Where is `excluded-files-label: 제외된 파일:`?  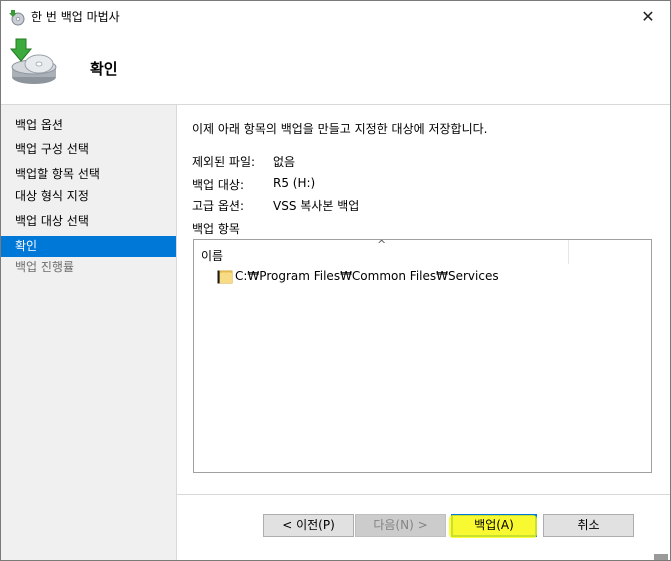 excluded-files-label: 제외된 파일: is located at coordinates (224, 162).